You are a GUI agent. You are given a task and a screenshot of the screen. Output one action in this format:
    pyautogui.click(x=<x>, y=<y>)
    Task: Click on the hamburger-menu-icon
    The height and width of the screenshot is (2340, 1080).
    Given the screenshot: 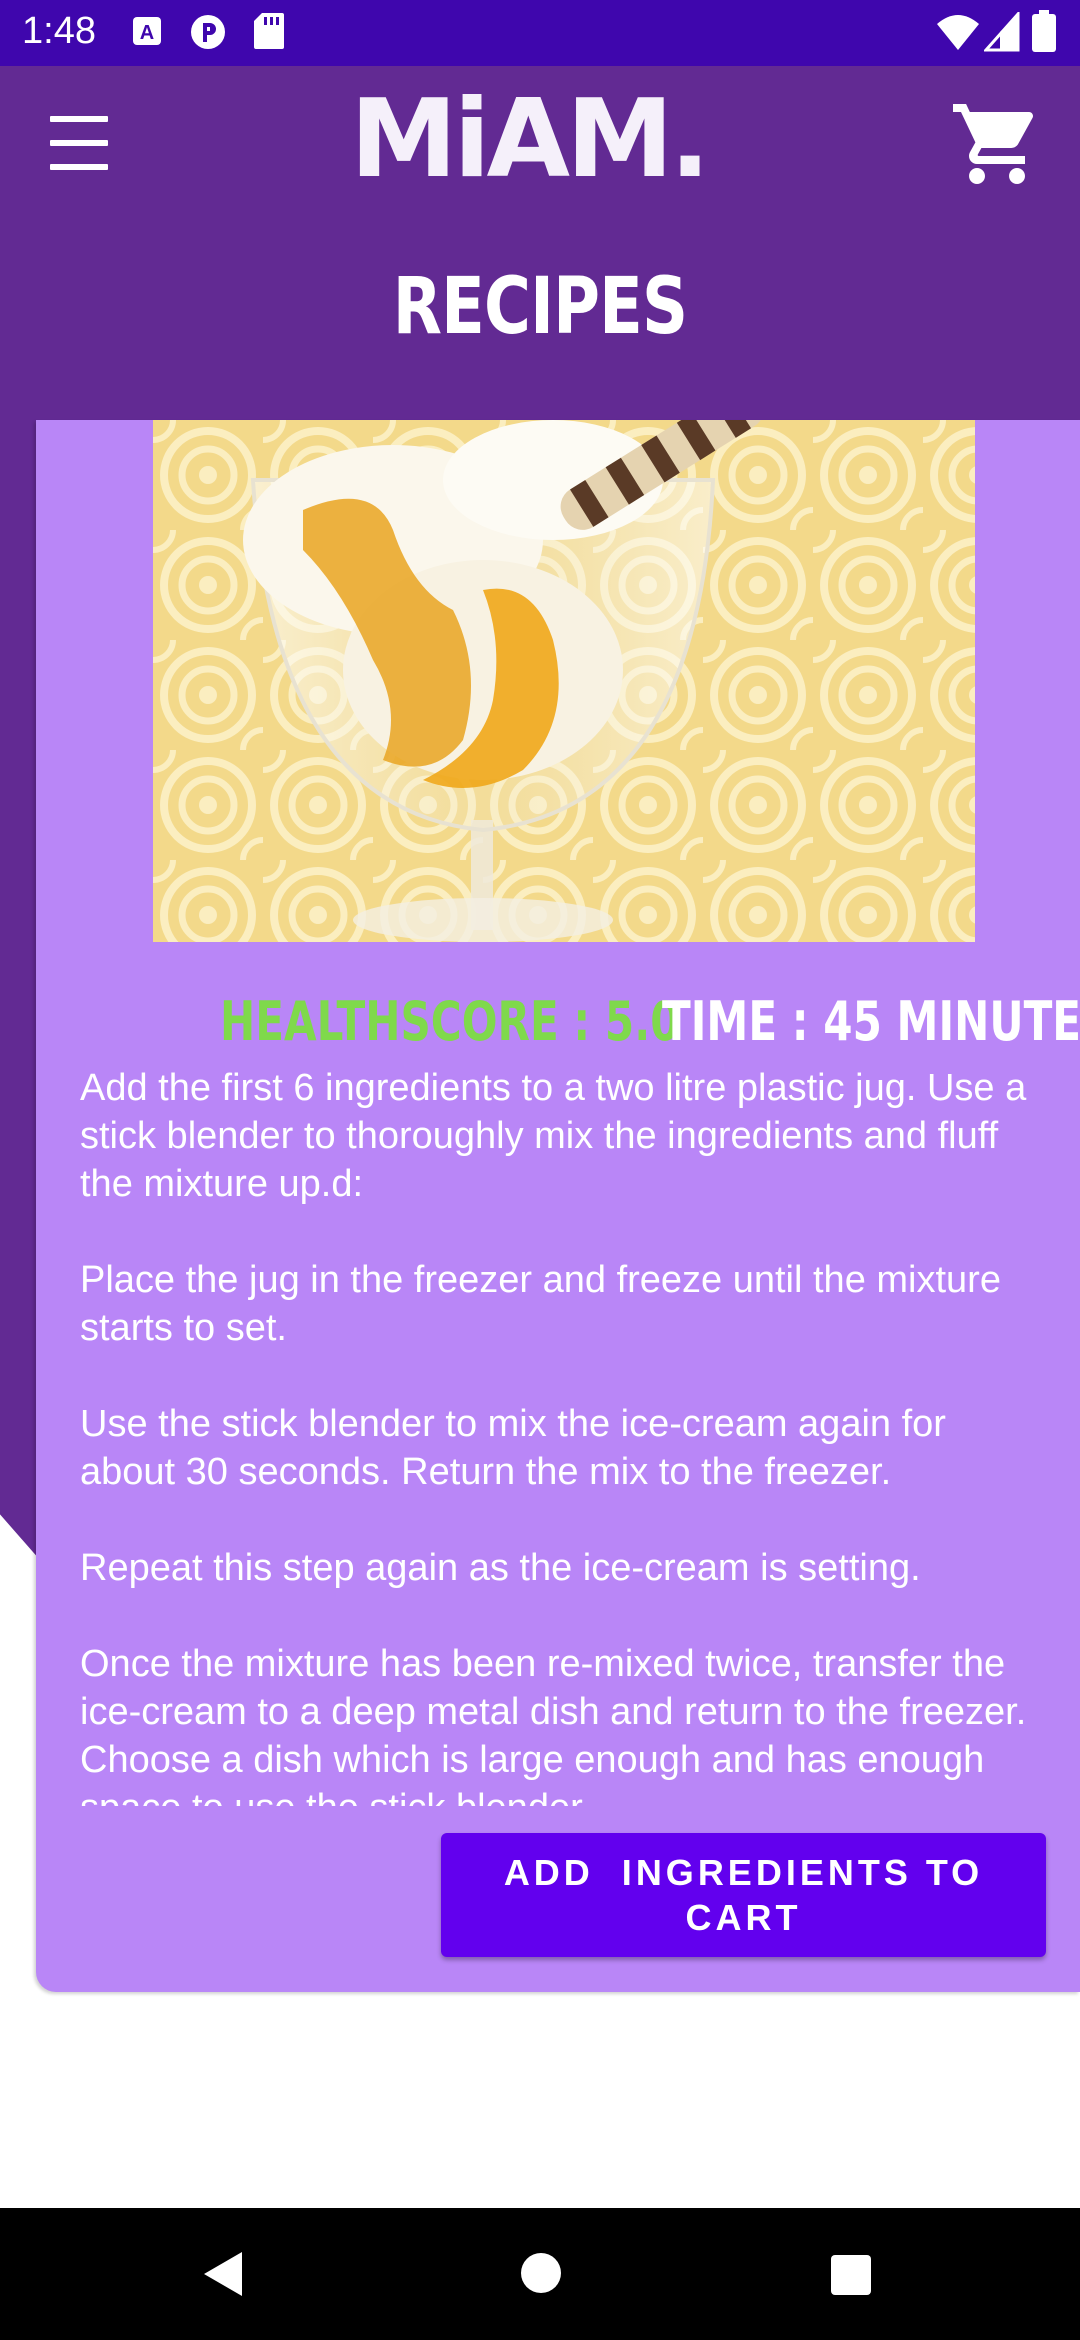 What is the action you would take?
    pyautogui.click(x=79, y=119)
    